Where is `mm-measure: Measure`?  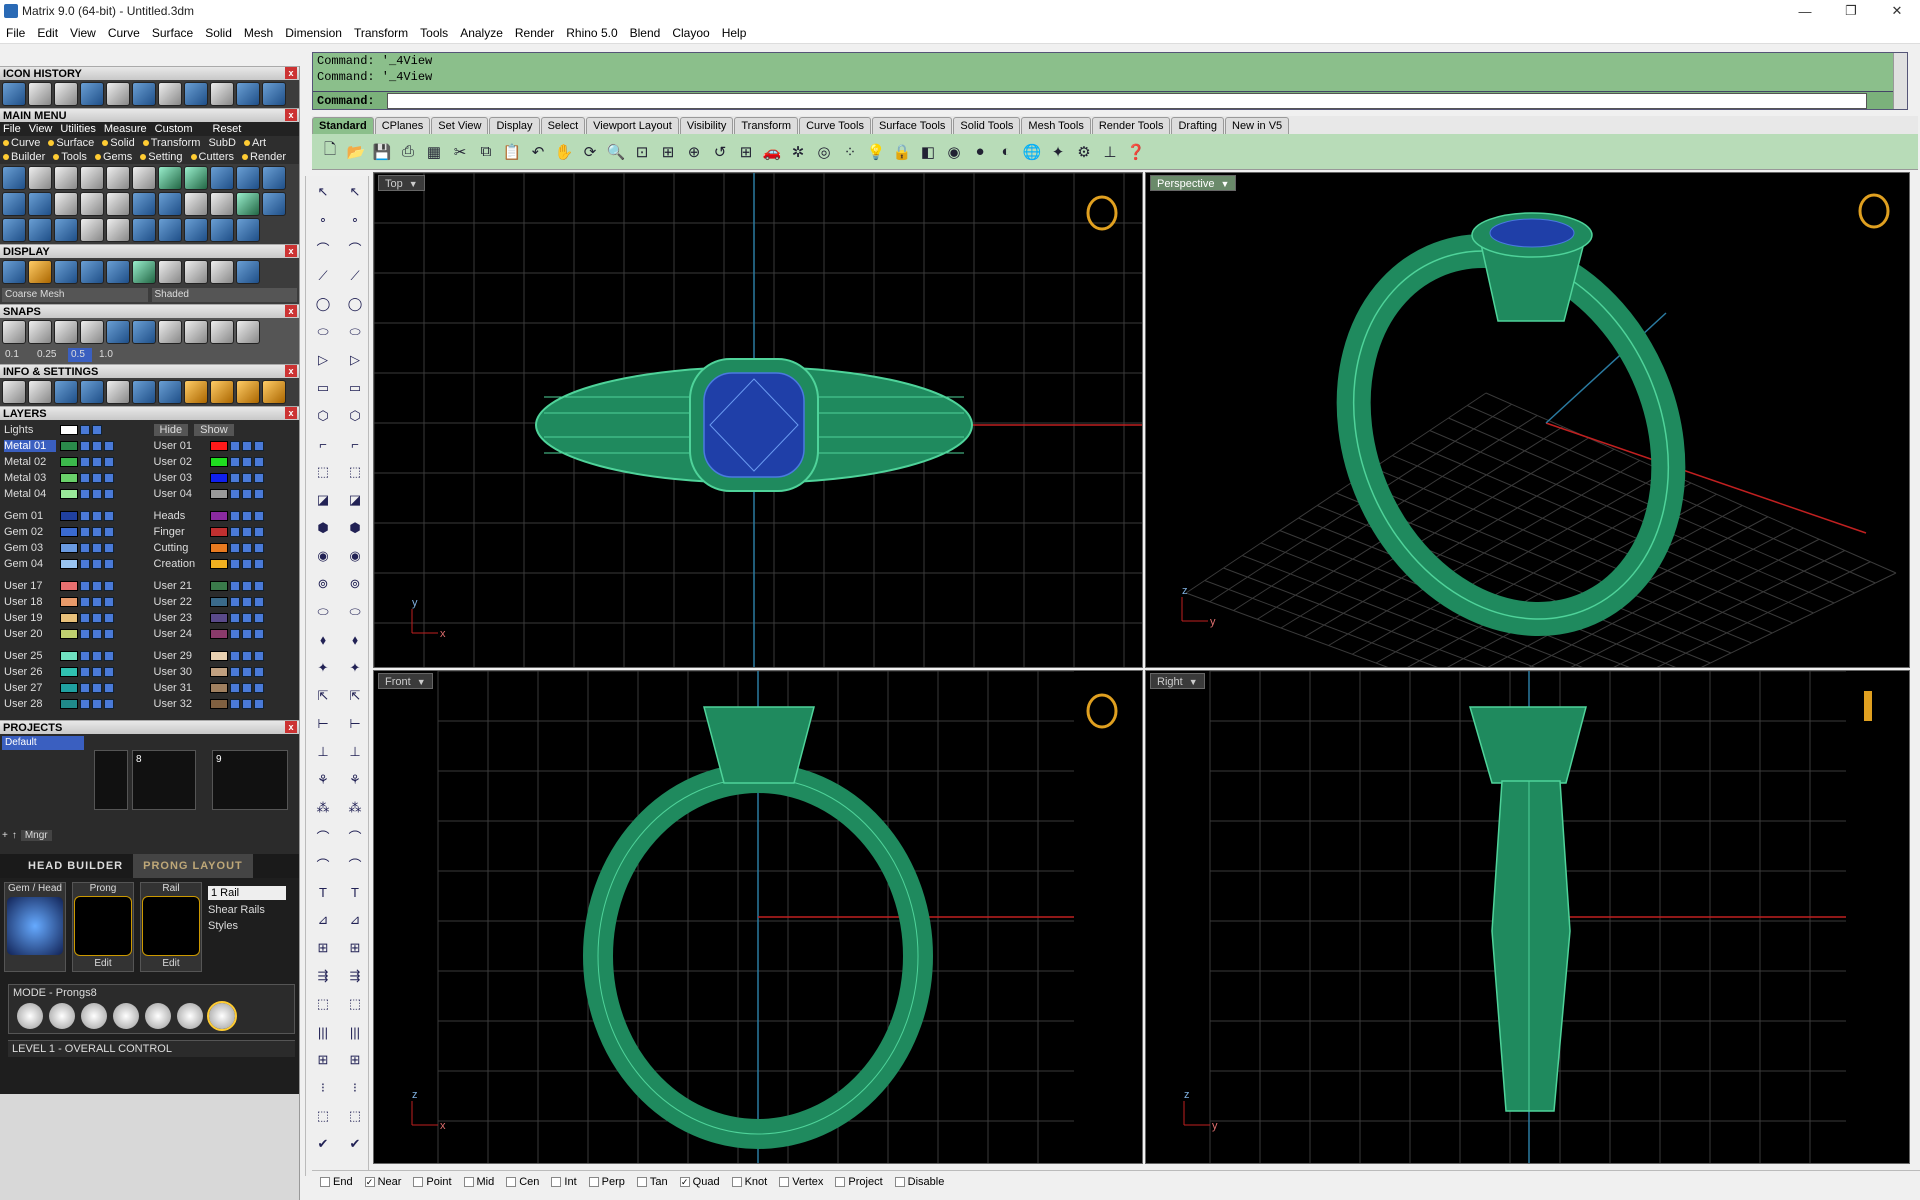 mm-measure: Measure is located at coordinates (125, 129).